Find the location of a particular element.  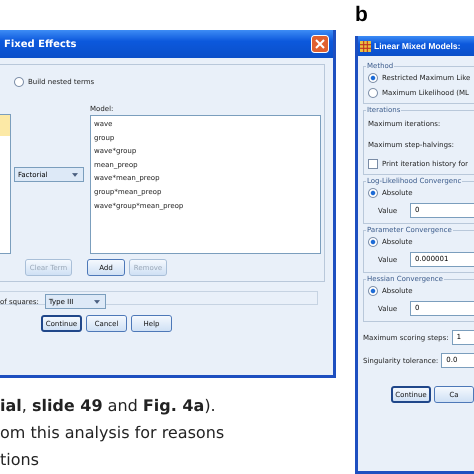

checkbox is located at coordinates (373, 164).